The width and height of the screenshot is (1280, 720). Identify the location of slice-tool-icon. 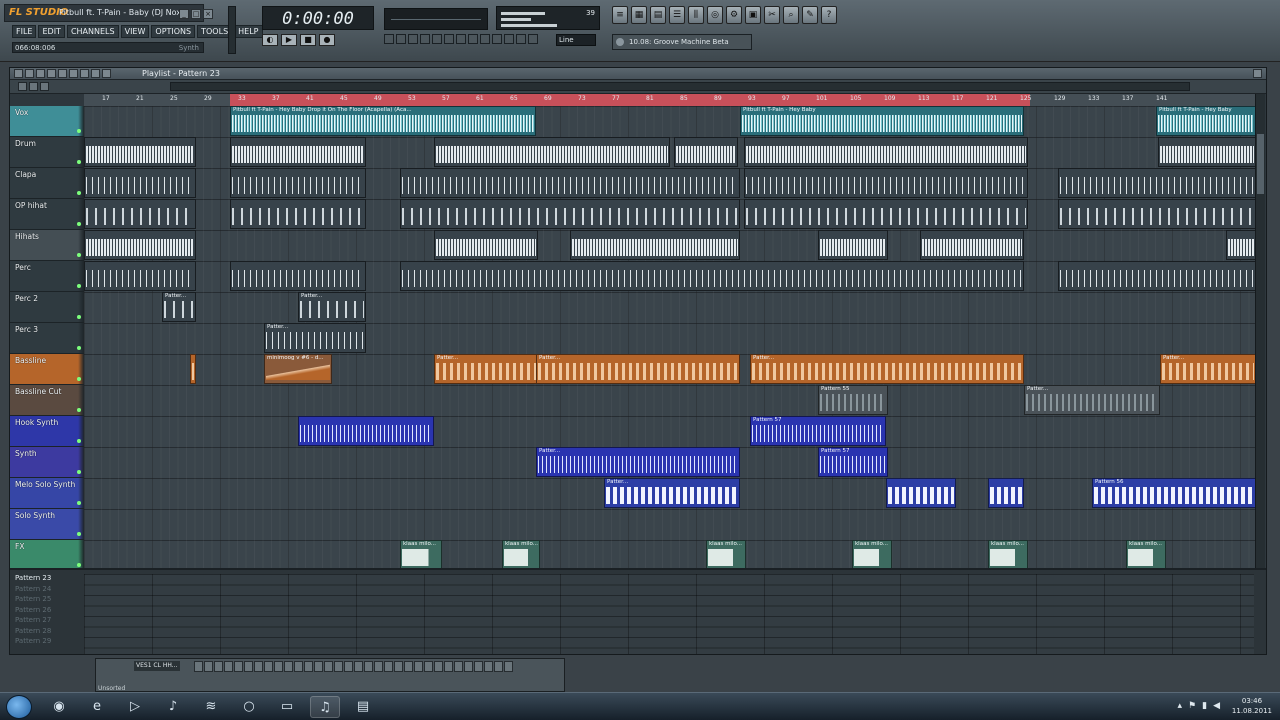
(73, 73).